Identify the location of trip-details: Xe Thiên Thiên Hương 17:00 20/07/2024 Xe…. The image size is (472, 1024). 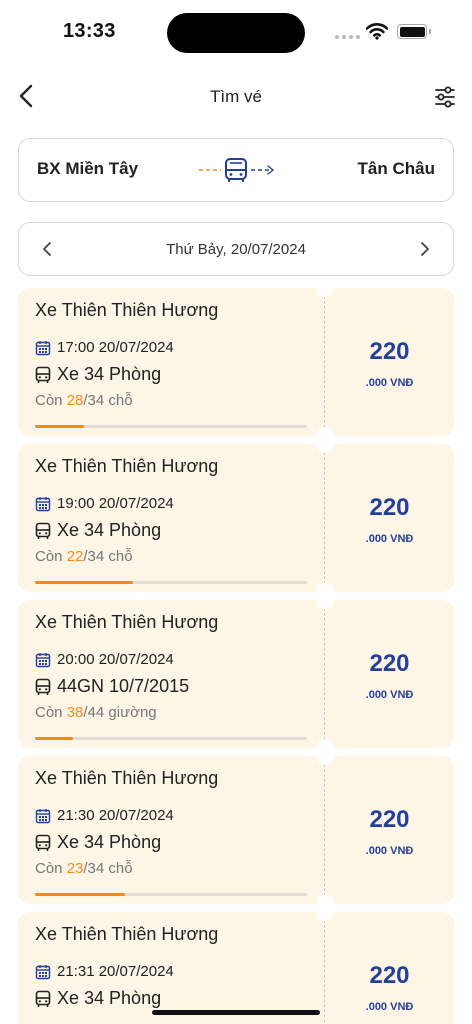
(171, 362).